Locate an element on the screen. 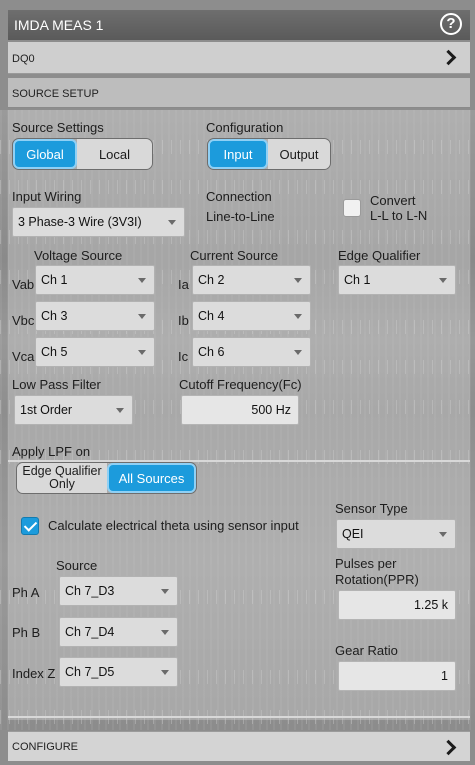 The width and height of the screenshot is (475, 765). source-settings-toggle: Global Local is located at coordinates (82, 154).